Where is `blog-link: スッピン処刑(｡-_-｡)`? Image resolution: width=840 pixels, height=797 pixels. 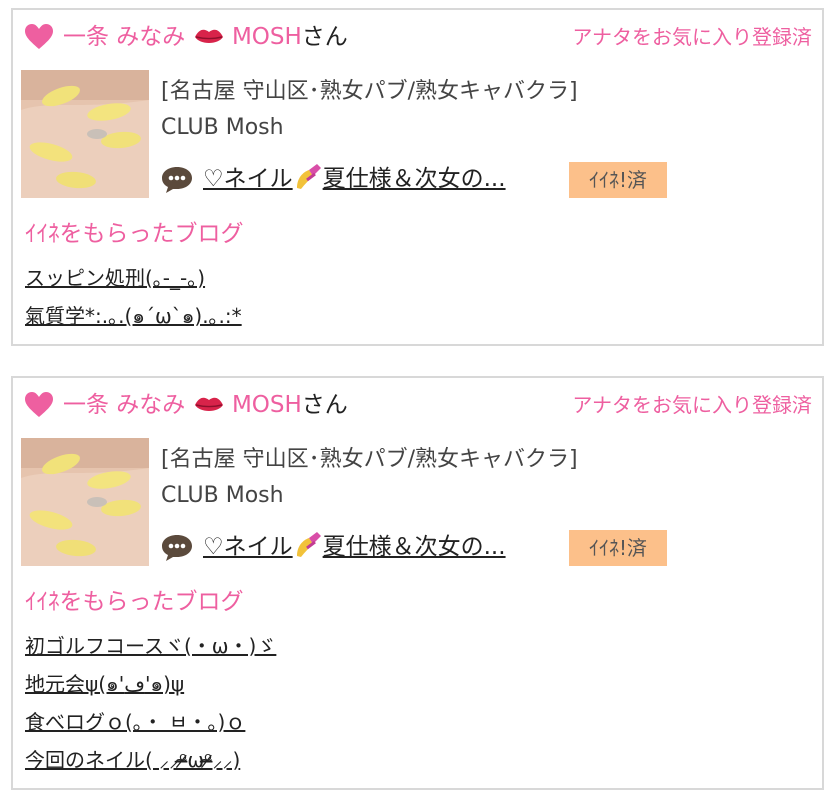
blog-link: スッピン処刑(｡-_-｡) is located at coordinates (115, 278).